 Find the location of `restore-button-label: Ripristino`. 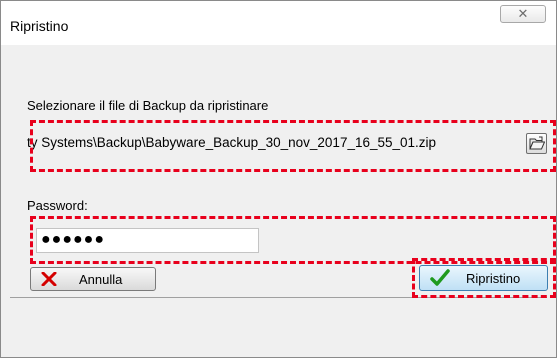

restore-button-label: Ripristino is located at coordinates (493, 278).